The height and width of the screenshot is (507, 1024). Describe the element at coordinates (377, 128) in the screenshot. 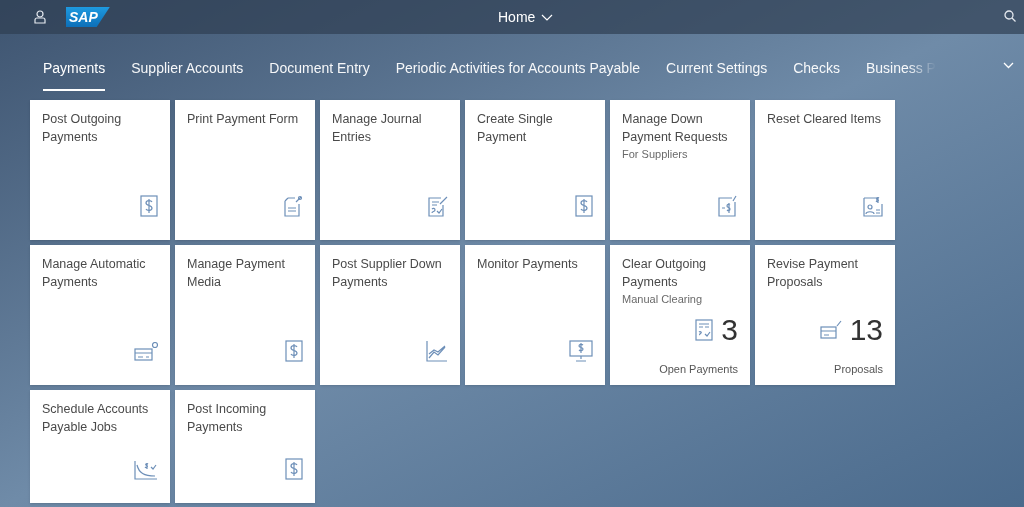

I see `tile-title: Manage Journal Entries` at that location.